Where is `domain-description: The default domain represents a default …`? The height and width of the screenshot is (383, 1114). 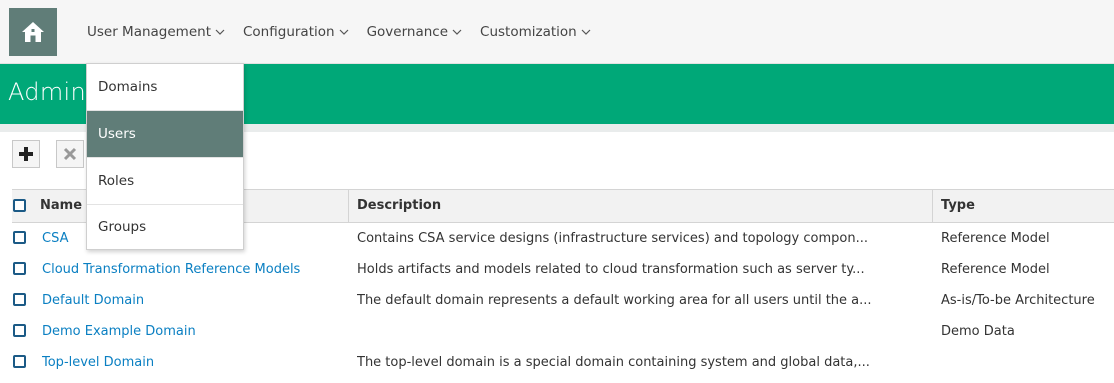
domain-description: The default domain represents a default … is located at coordinates (614, 300).